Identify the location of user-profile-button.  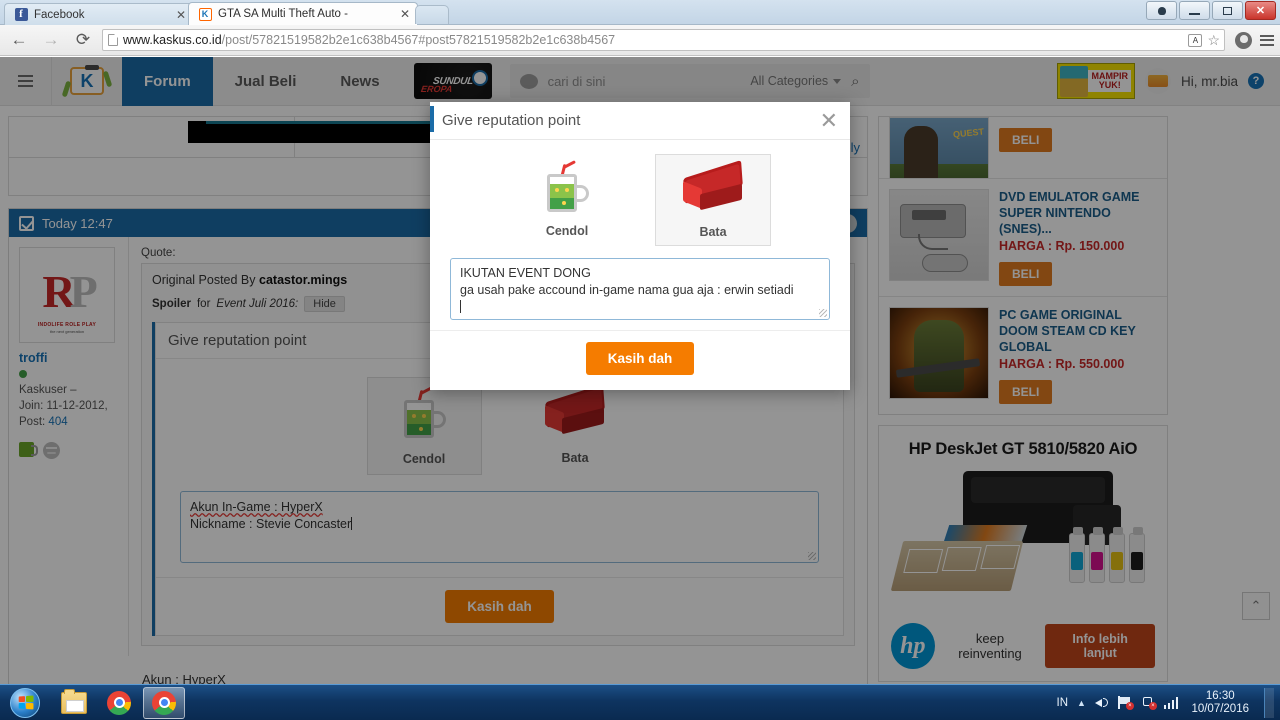
(1161, 10).